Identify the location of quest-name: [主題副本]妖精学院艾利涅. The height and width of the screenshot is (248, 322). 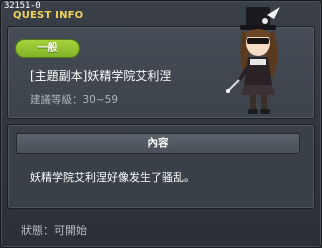
(101, 76).